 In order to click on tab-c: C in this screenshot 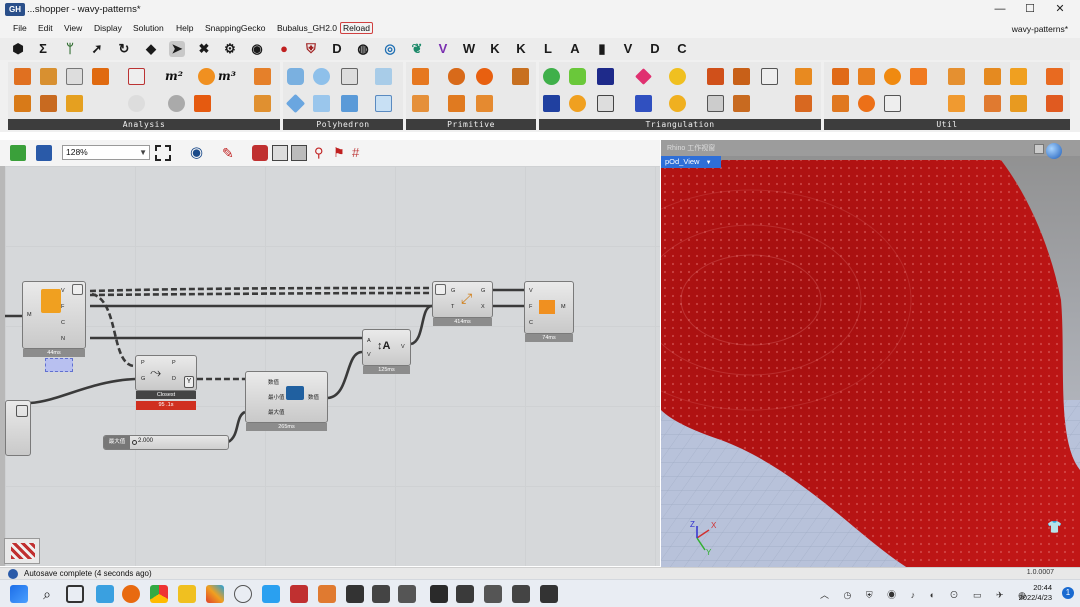, I will do `click(682, 49)`.